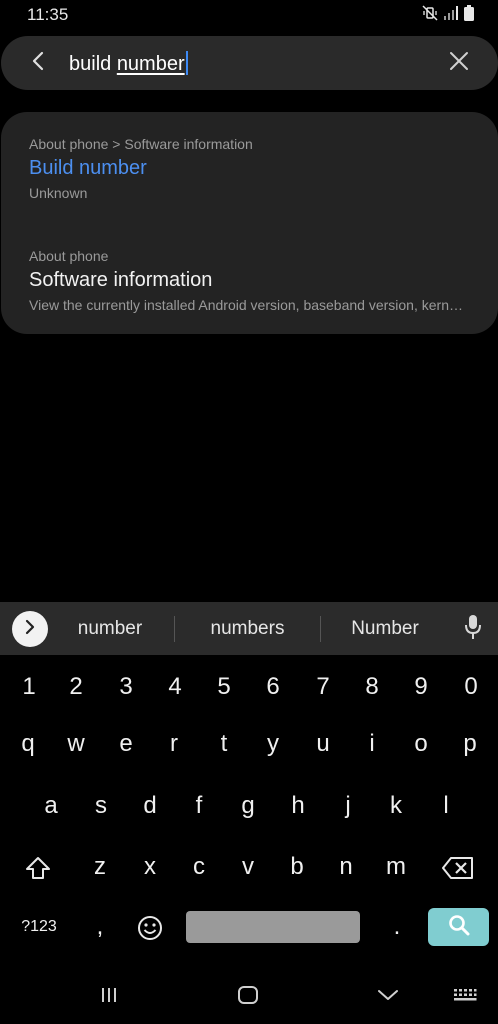 The height and width of the screenshot is (1024, 498). I want to click on result-title: Build number, so click(88, 168).